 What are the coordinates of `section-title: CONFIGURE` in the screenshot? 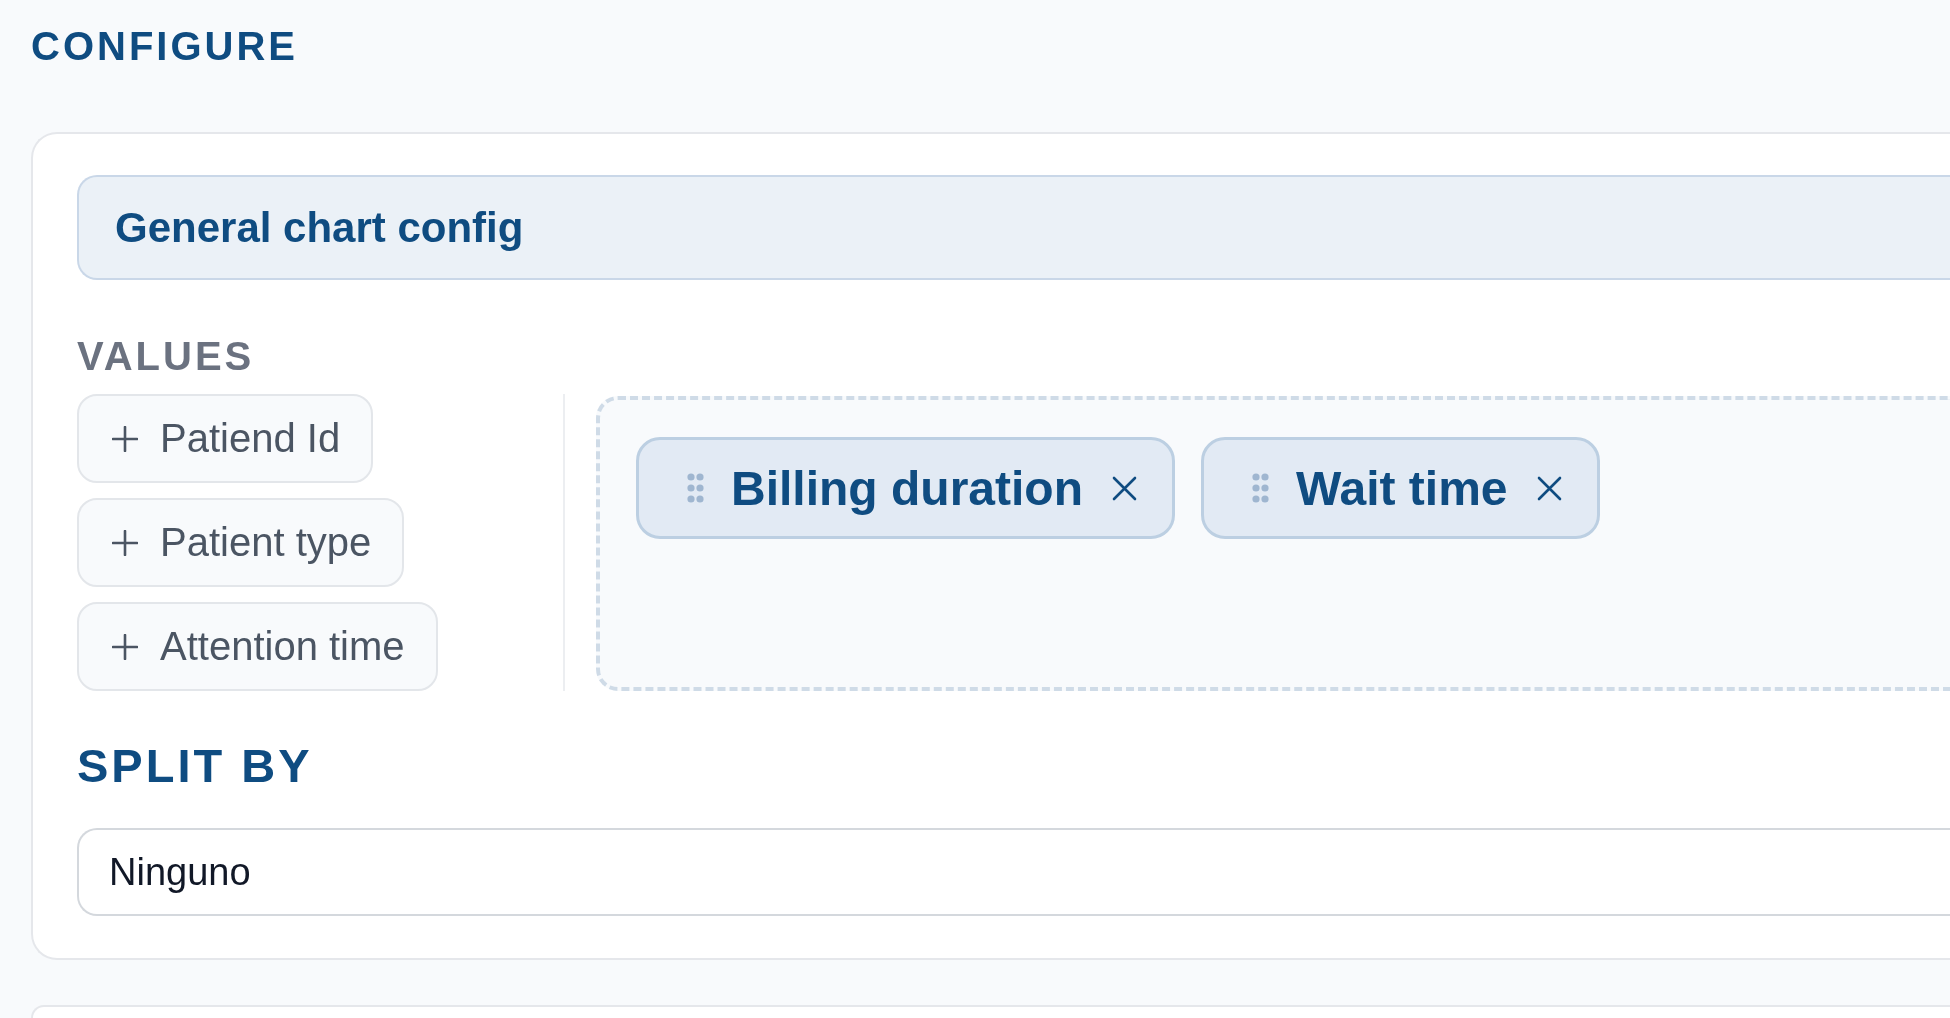 It's located at (164, 46).